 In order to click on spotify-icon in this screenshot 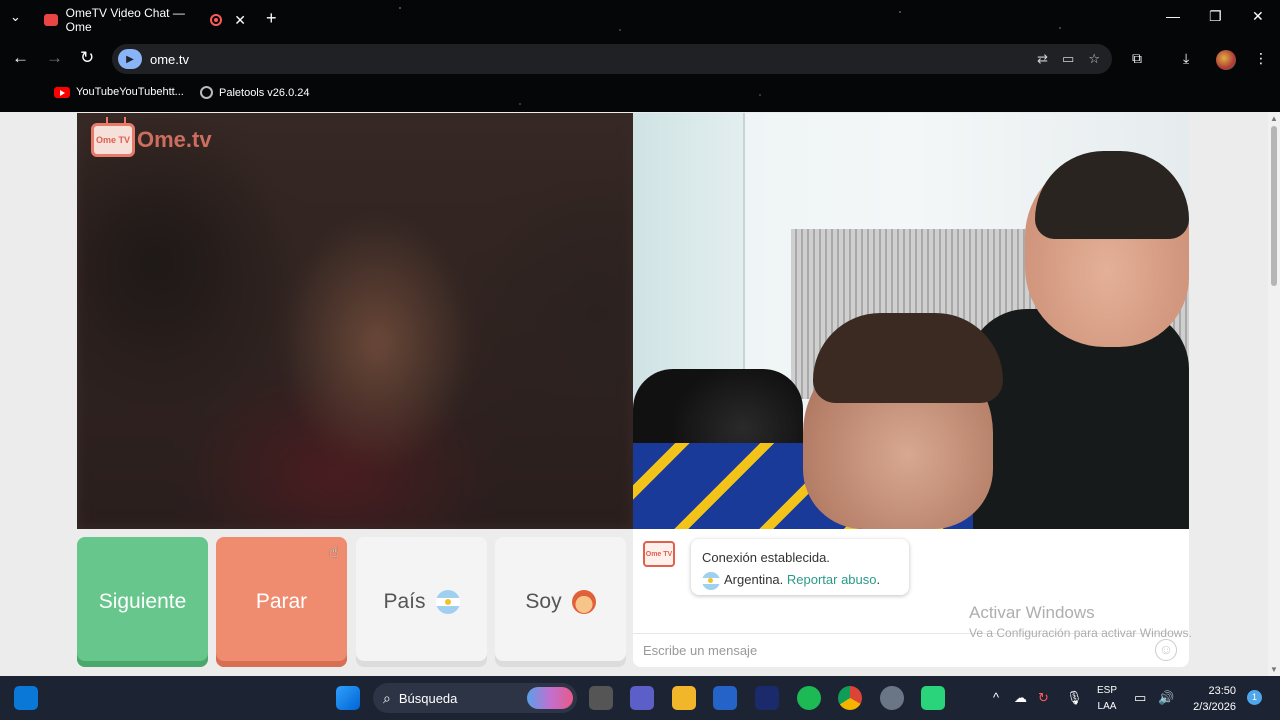, I will do `click(809, 698)`.